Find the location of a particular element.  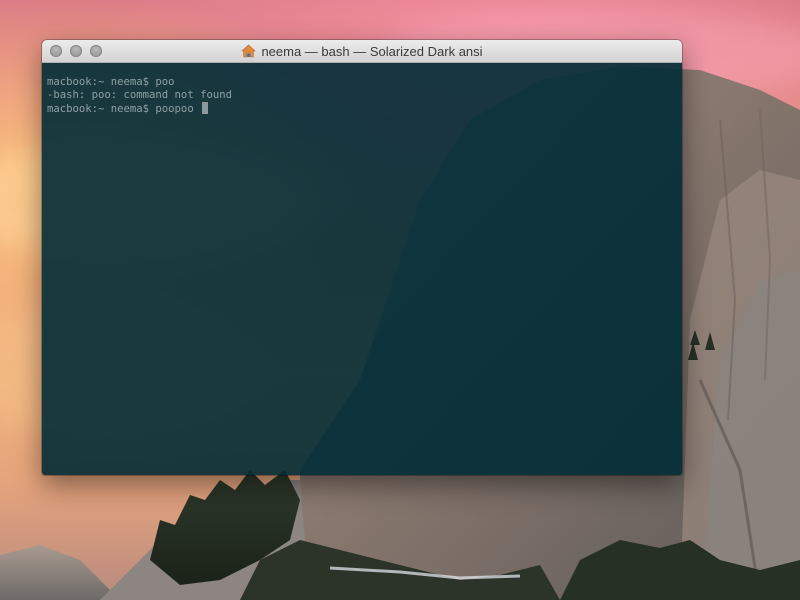

window-title: neema — bash — Solarized Dark ansi is located at coordinates (362, 51).